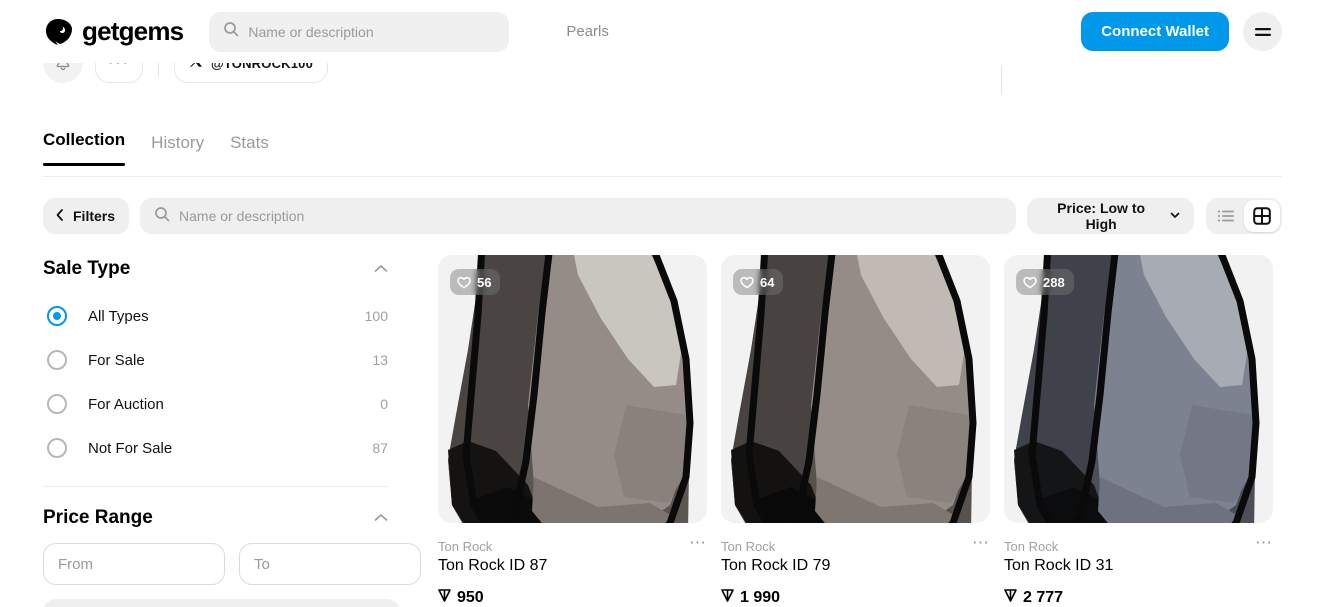  Describe the element at coordinates (158, 69) in the screenshot. I see `action-divider` at that location.